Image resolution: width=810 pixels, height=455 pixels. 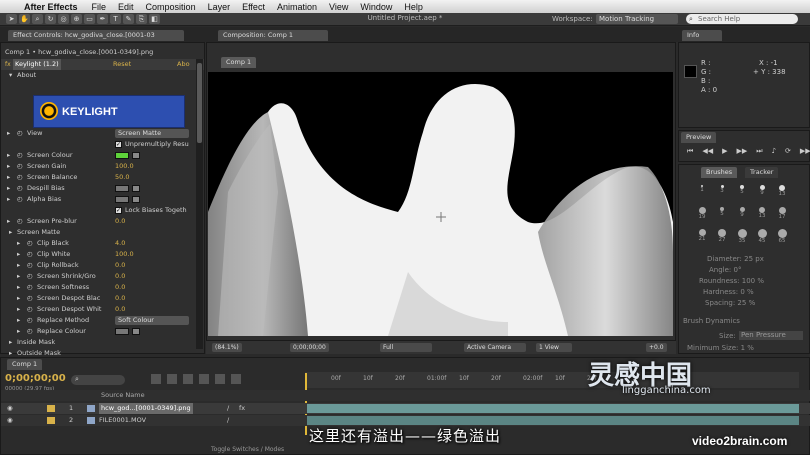 I want to click on draft-3d-icon, so click(x=172, y=379).